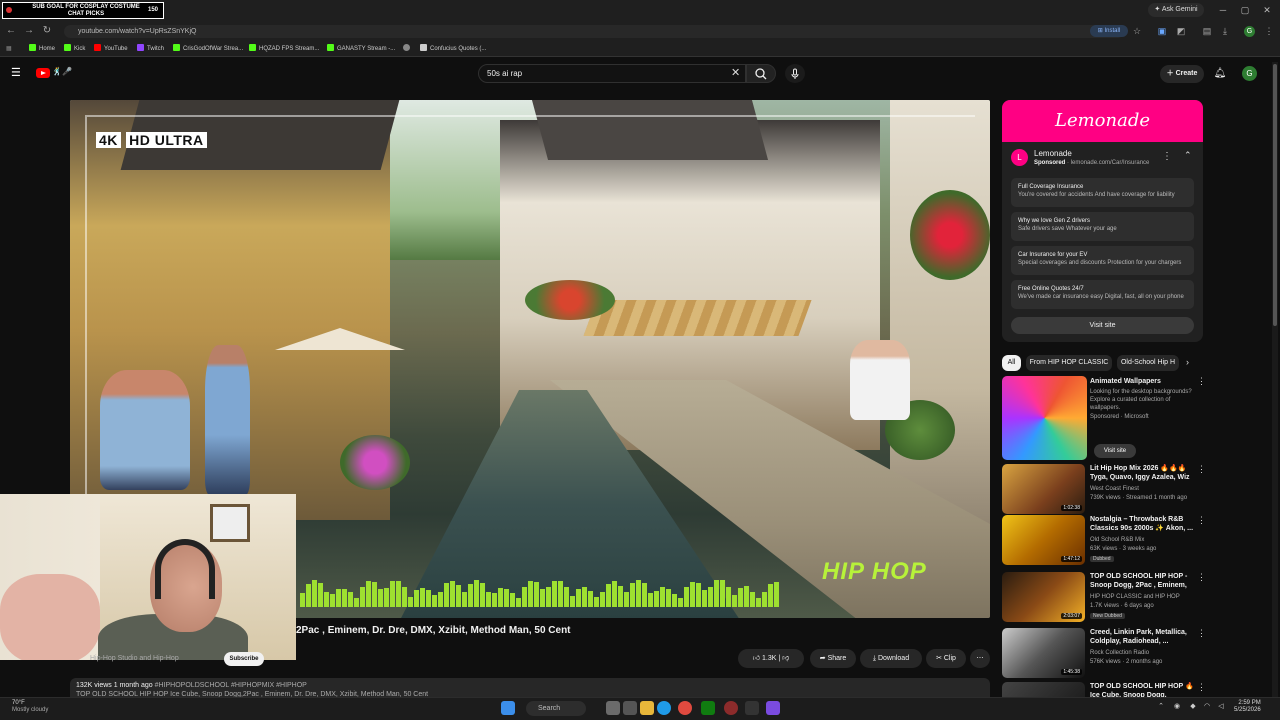  What do you see at coordinates (11, 31) in the screenshot?
I see `back-icon: ←` at bounding box center [11, 31].